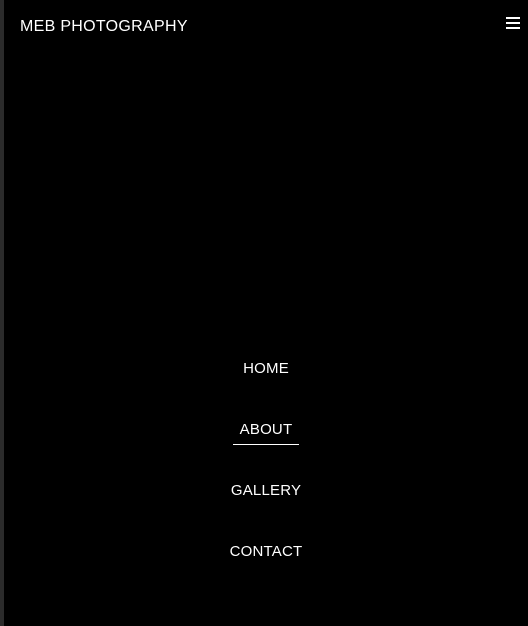 This screenshot has height=626, width=528. I want to click on nav-item-about: ABOUT, so click(266, 441).